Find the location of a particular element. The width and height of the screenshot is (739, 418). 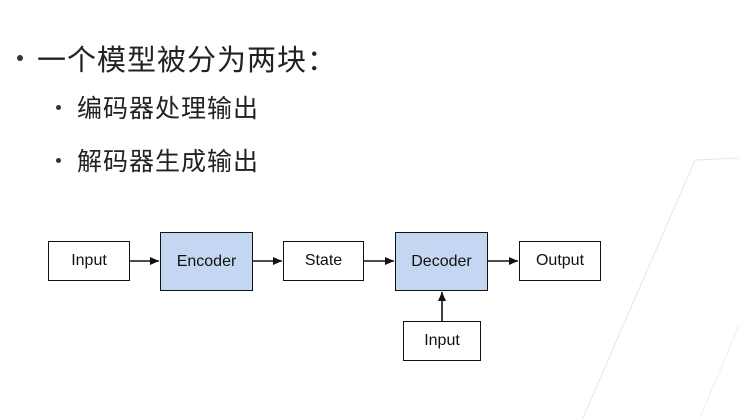

state-node: State is located at coordinates (323, 261).